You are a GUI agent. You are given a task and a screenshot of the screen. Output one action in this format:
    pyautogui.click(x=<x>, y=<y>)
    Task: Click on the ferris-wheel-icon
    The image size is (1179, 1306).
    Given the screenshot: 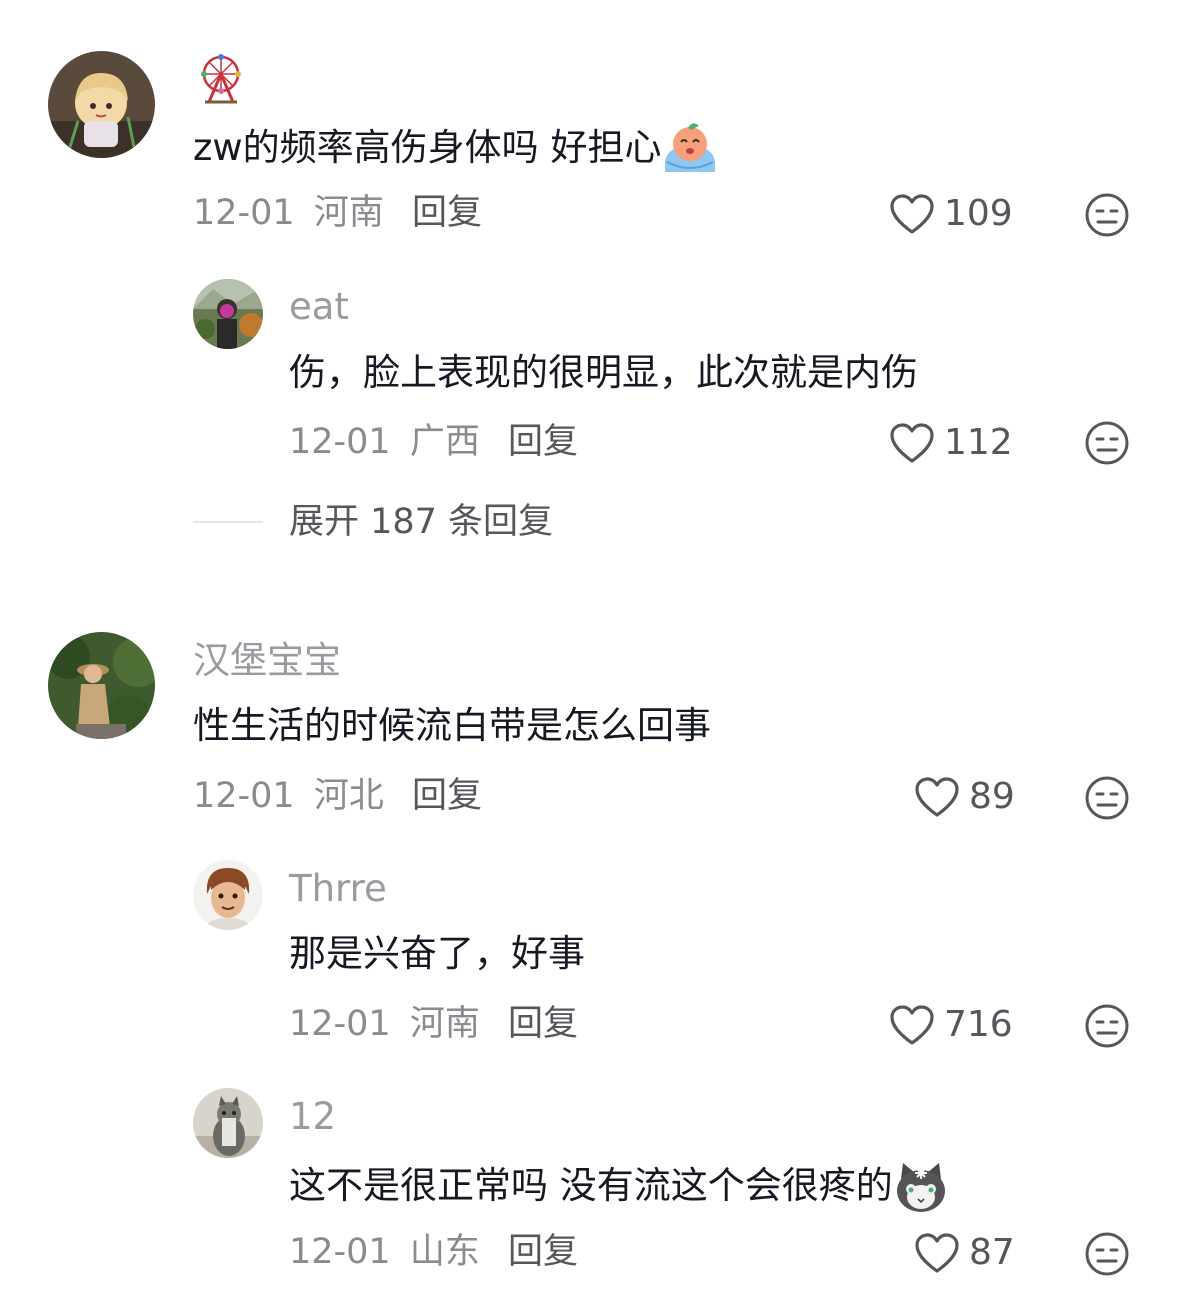 What is the action you would take?
    pyautogui.click(x=221, y=78)
    